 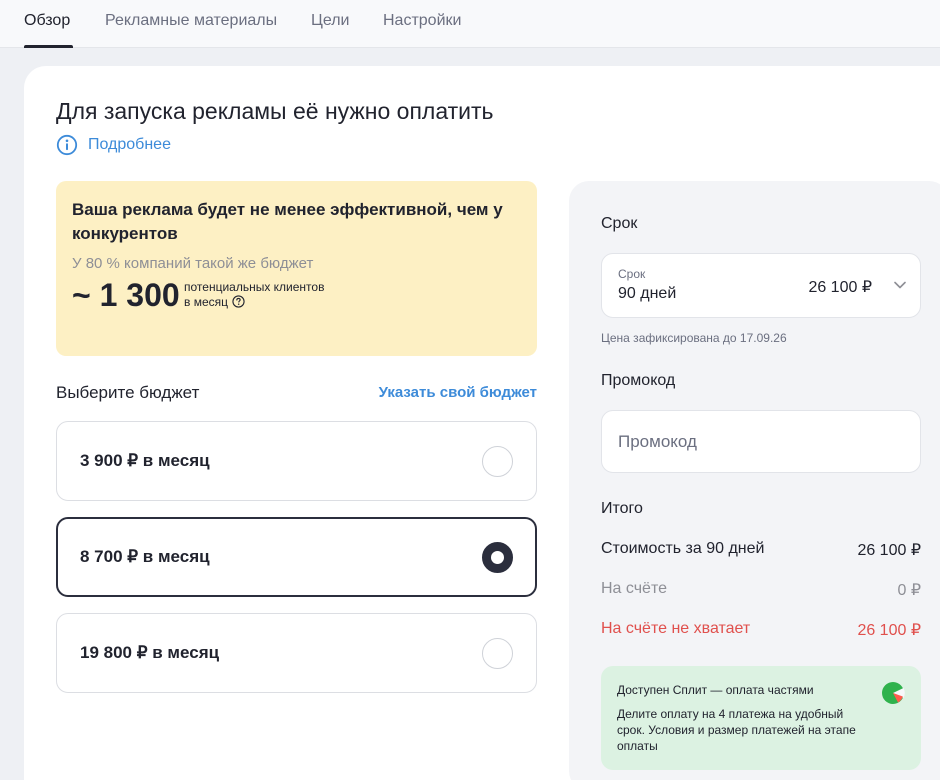 What do you see at coordinates (145, 460) in the screenshot?
I see `budget-option-label: 3 900 ₽ в месяц` at bounding box center [145, 460].